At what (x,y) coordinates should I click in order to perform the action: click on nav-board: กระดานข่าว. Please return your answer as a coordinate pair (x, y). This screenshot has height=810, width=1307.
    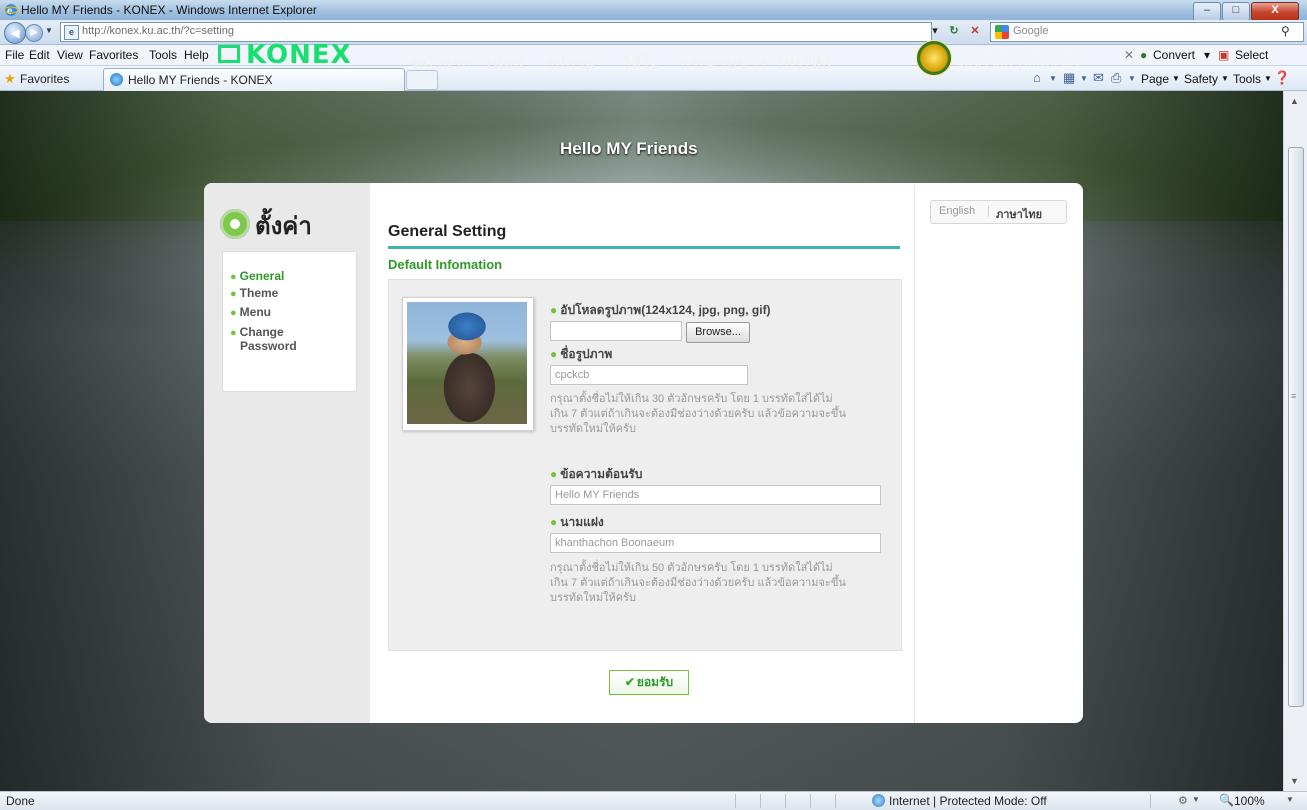
    Looking at the image, I should click on (723, 64).